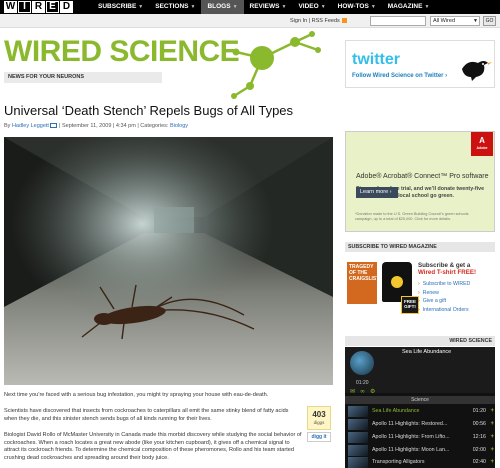 The height and width of the screenshot is (468, 500). I want to click on now-playing-thumbnail, so click(362, 363).